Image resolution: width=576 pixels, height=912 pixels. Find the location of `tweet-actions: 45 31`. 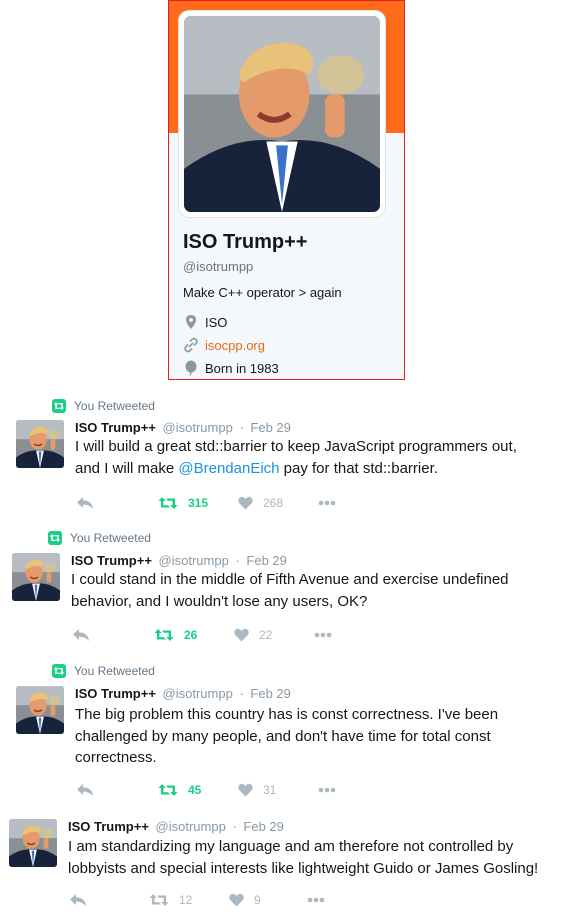

tweet-actions: 45 31 is located at coordinates (206, 790).